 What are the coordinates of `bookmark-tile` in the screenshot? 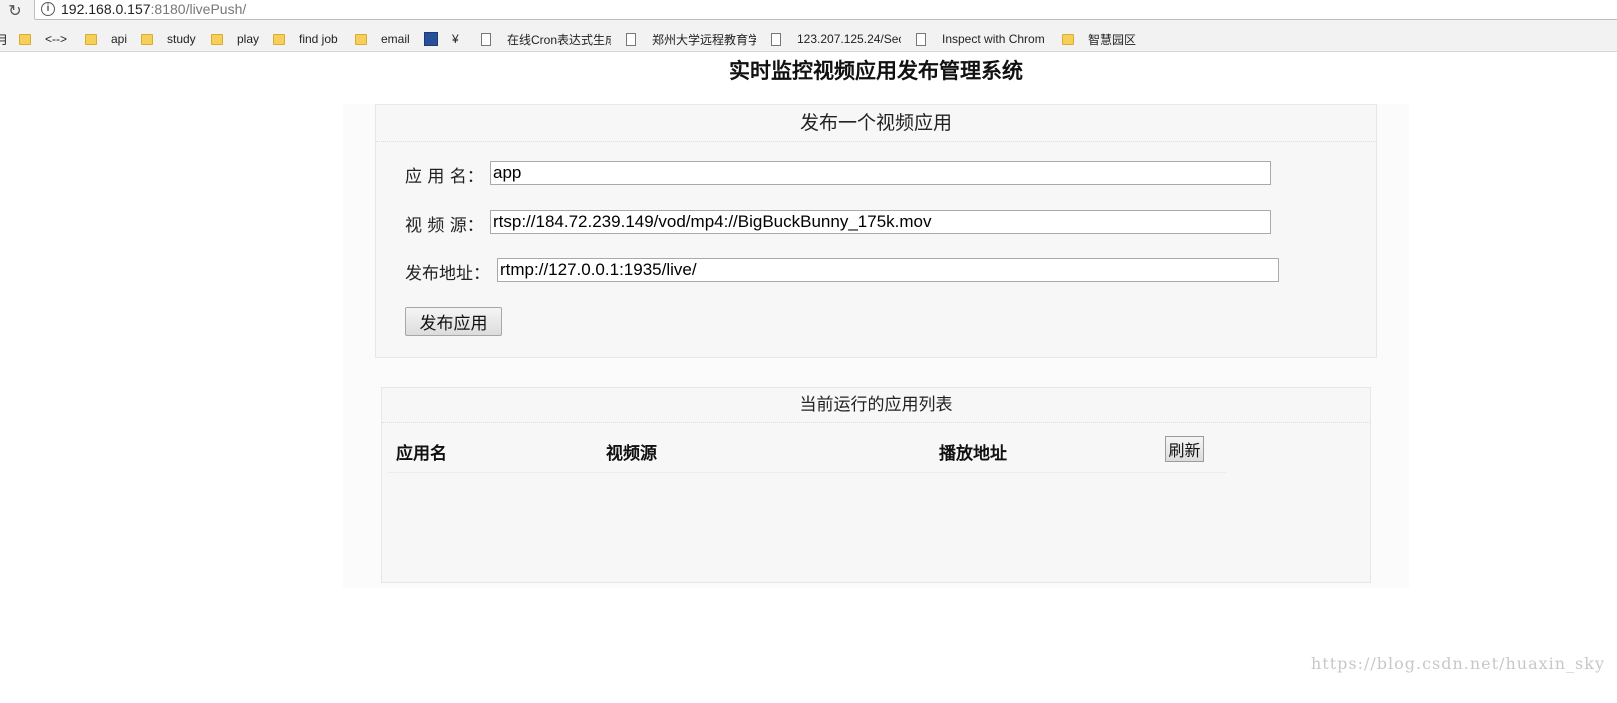 It's located at (435, 39).